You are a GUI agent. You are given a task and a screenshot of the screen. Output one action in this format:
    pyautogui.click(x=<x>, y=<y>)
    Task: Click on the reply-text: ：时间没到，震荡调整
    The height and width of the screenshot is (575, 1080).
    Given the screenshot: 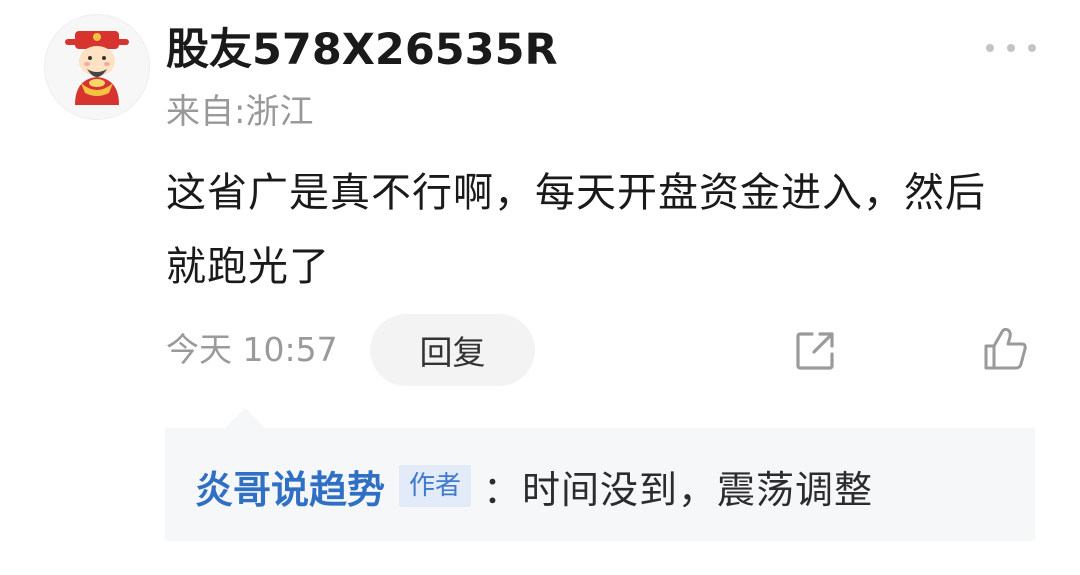 What is the action you would take?
    pyautogui.click(x=678, y=489)
    